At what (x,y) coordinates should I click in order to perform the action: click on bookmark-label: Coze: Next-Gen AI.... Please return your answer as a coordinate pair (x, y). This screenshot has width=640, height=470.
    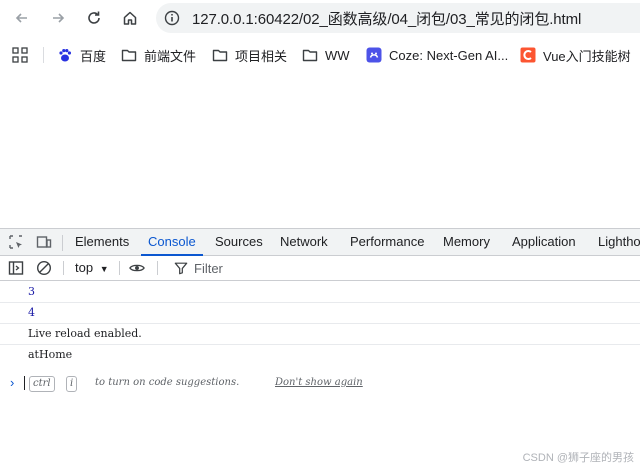
    Looking at the image, I should click on (449, 55).